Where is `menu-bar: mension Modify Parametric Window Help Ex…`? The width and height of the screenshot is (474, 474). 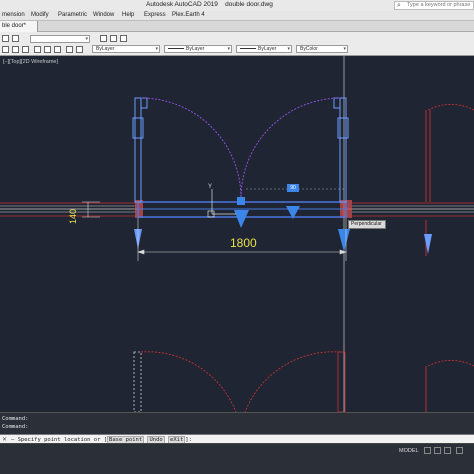
menu-bar: mension Modify Parametric Window Help Ex… is located at coordinates (237, 16).